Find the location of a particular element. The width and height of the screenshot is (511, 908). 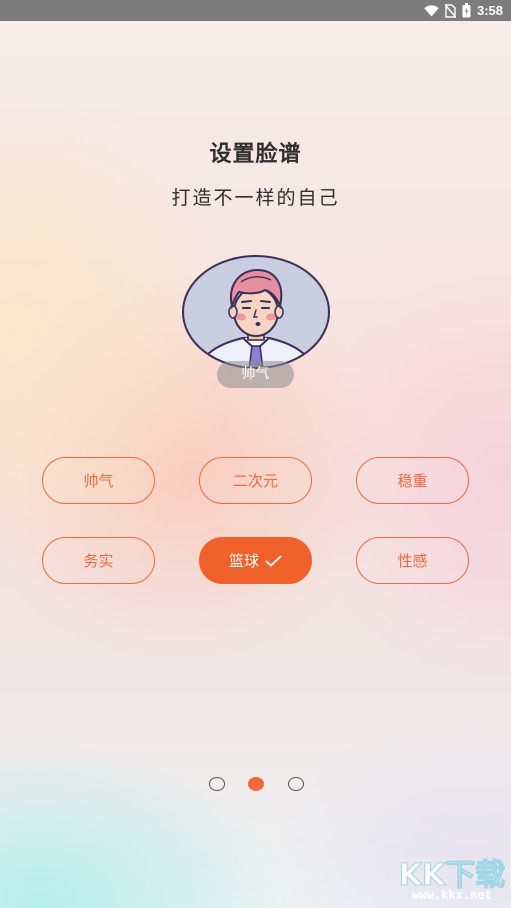

tag-button-shuaiqi: 帅气 is located at coordinates (98, 480).